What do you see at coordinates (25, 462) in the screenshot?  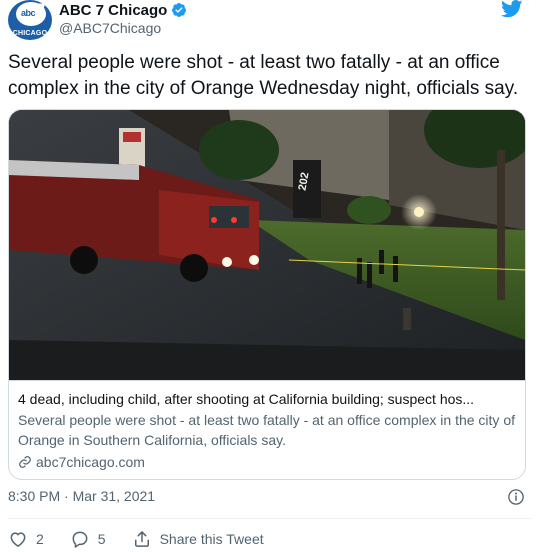 I see `link-icon` at bounding box center [25, 462].